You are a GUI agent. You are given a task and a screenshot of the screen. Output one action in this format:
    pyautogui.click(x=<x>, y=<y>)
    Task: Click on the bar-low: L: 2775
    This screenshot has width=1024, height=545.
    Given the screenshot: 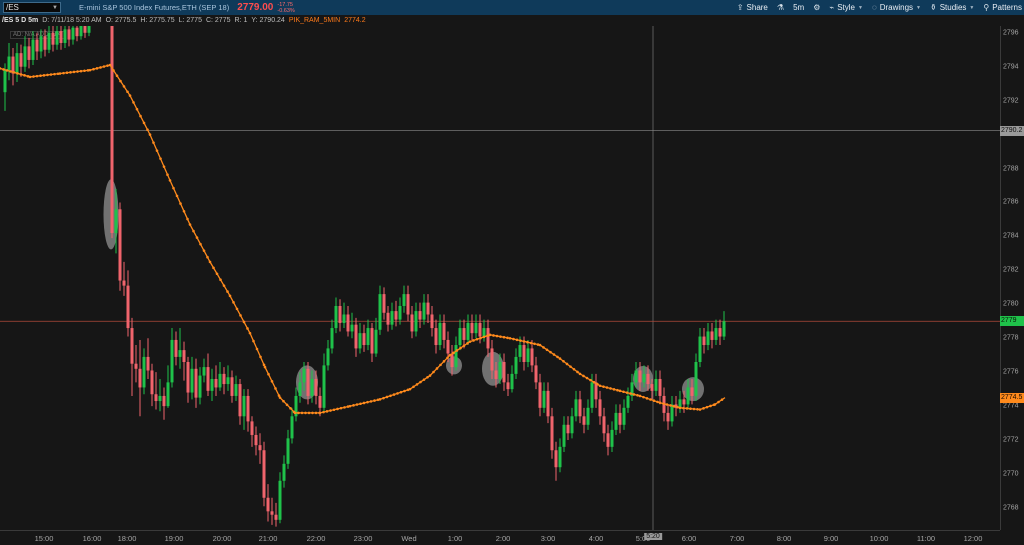 What is the action you would take?
    pyautogui.click(x=190, y=20)
    